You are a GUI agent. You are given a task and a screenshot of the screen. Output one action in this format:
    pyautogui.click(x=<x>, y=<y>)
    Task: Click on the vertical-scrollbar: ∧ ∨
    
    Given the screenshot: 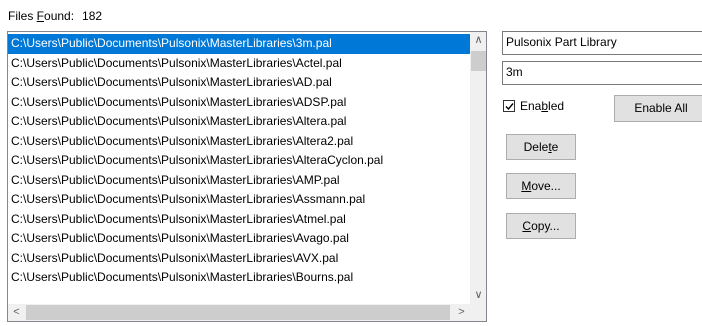 What is the action you would take?
    pyautogui.click(x=478, y=168)
    